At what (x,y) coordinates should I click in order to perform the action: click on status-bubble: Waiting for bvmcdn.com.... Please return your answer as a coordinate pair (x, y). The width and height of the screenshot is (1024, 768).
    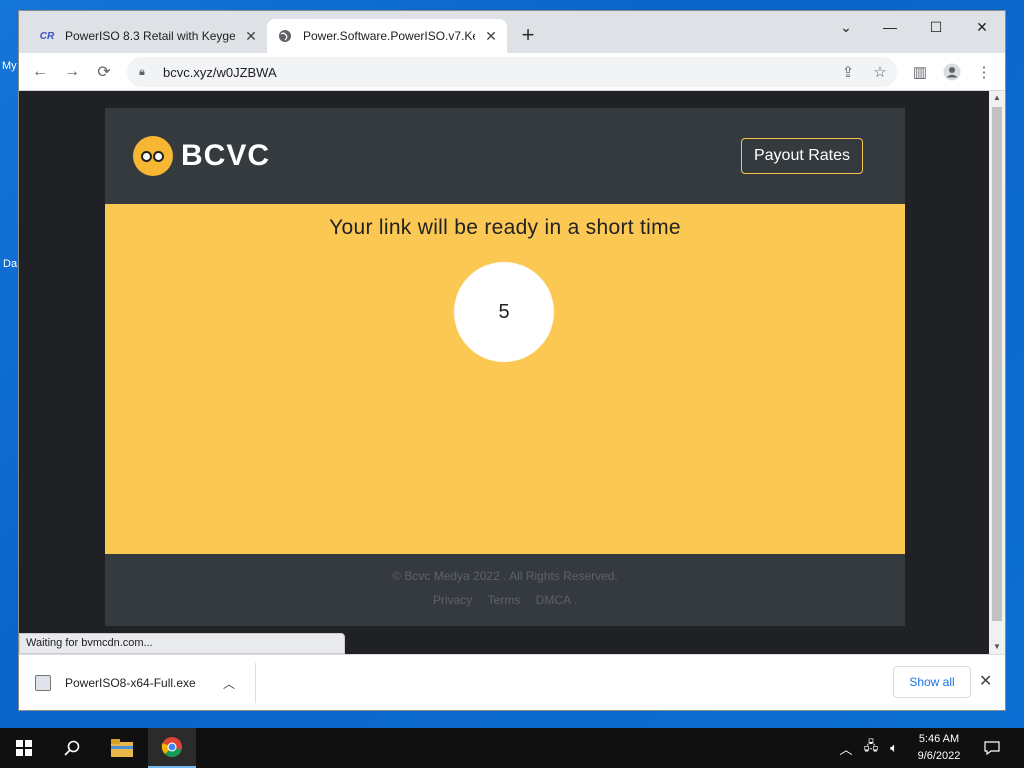
    Looking at the image, I should click on (182, 643).